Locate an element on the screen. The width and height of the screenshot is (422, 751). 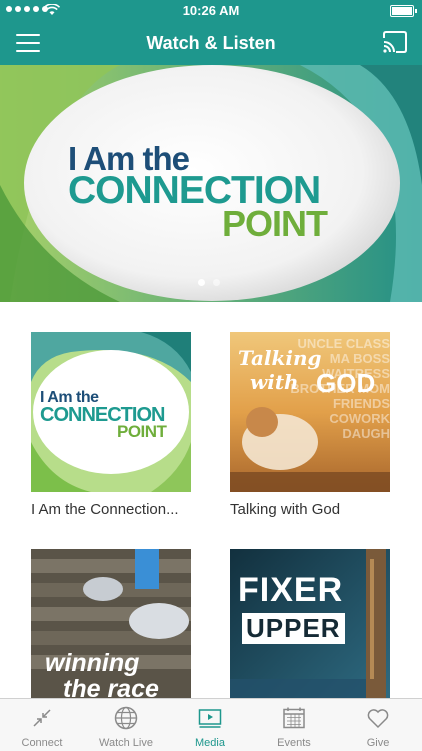
tab-connect: Connect is located at coordinates (42, 725).